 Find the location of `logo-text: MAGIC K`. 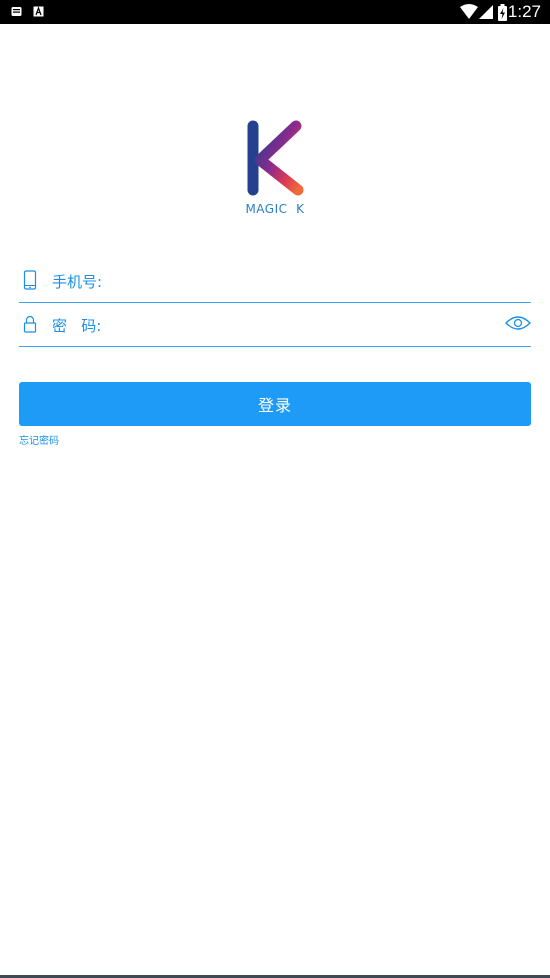

logo-text: MAGIC K is located at coordinates (275, 209).